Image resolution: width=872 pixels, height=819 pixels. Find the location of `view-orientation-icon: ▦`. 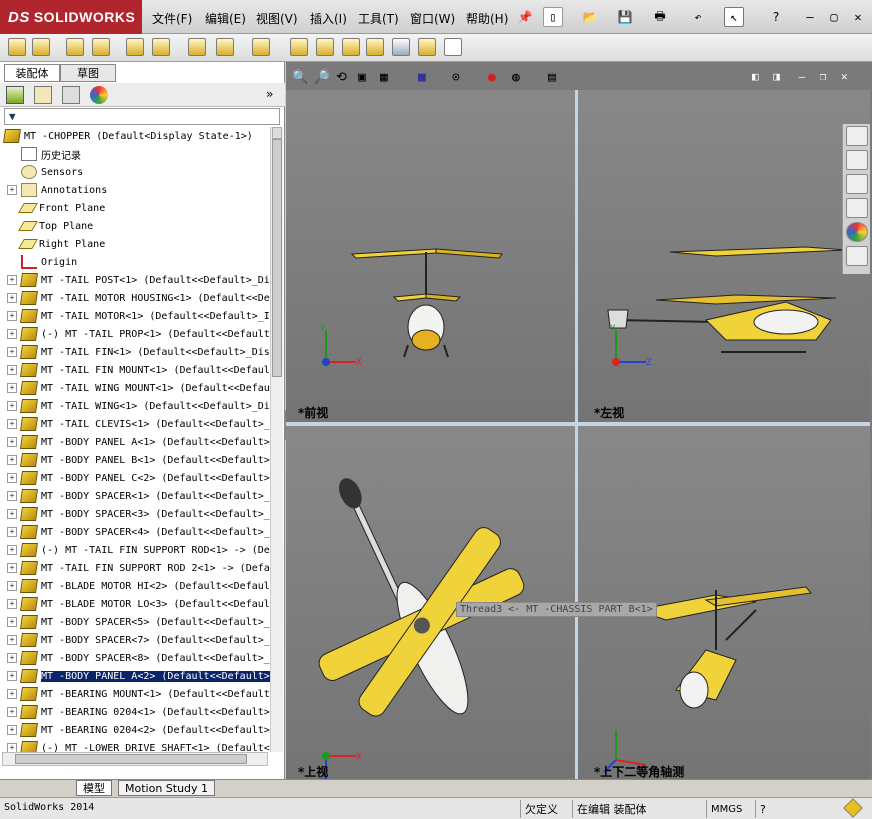

view-orientation-icon: ▦ is located at coordinates (384, 77).